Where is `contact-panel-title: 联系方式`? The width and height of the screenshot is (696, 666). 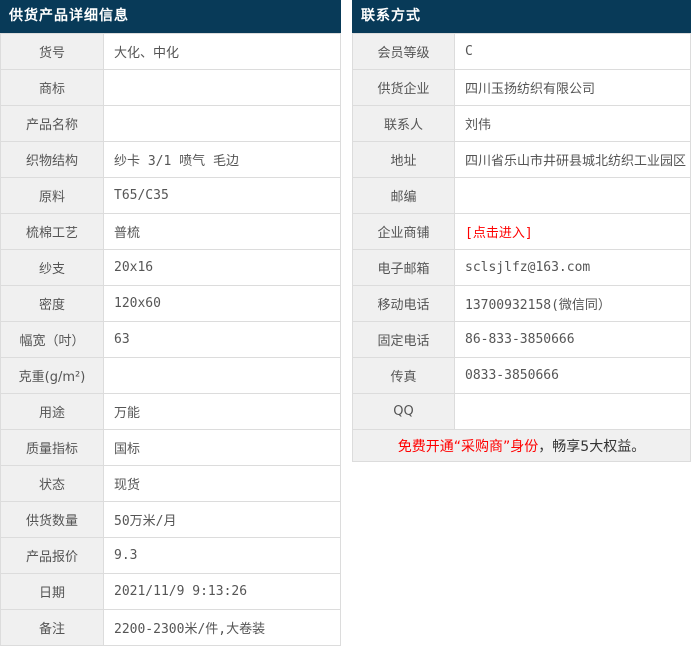 contact-panel-title: 联系方式 is located at coordinates (521, 16).